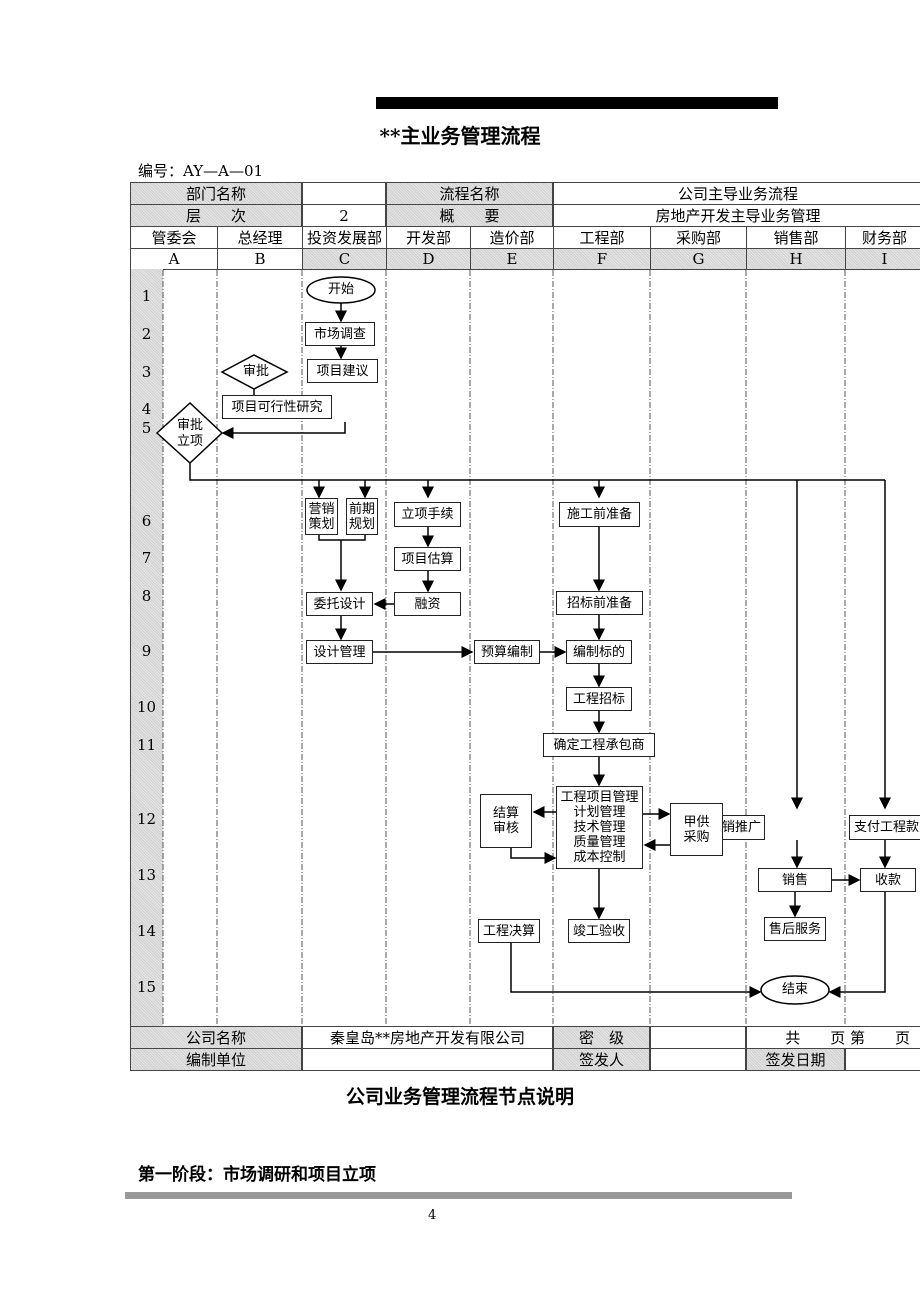 This screenshot has width=920, height=1302. I want to click on end-label: 结束, so click(794, 989).